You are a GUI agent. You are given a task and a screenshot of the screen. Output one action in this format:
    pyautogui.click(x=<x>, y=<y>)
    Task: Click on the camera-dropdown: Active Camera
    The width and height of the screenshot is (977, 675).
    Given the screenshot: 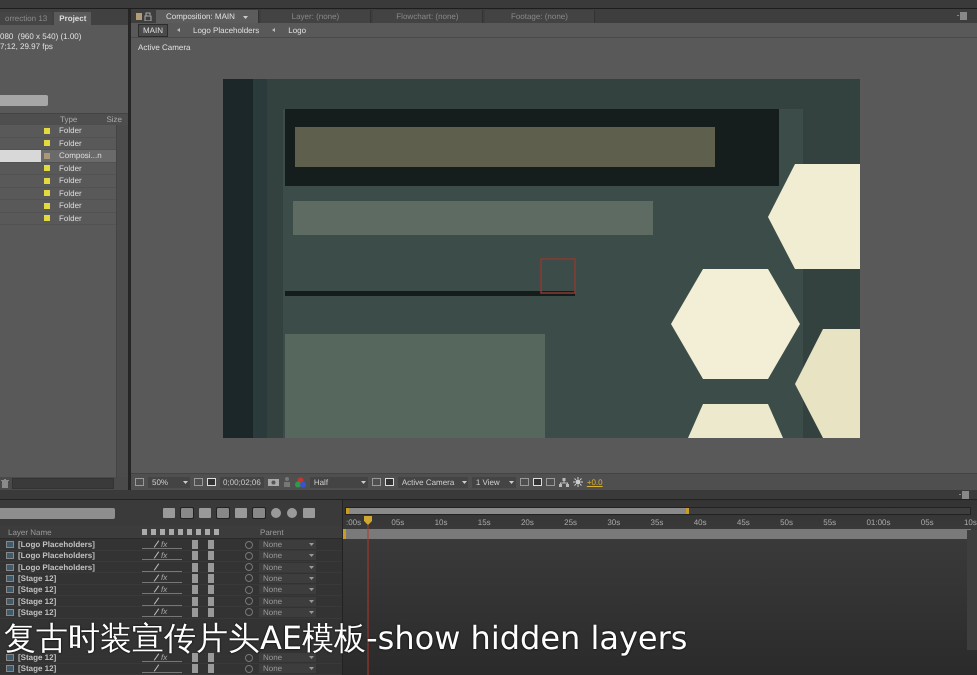 What is the action you would take?
    pyautogui.click(x=433, y=482)
    